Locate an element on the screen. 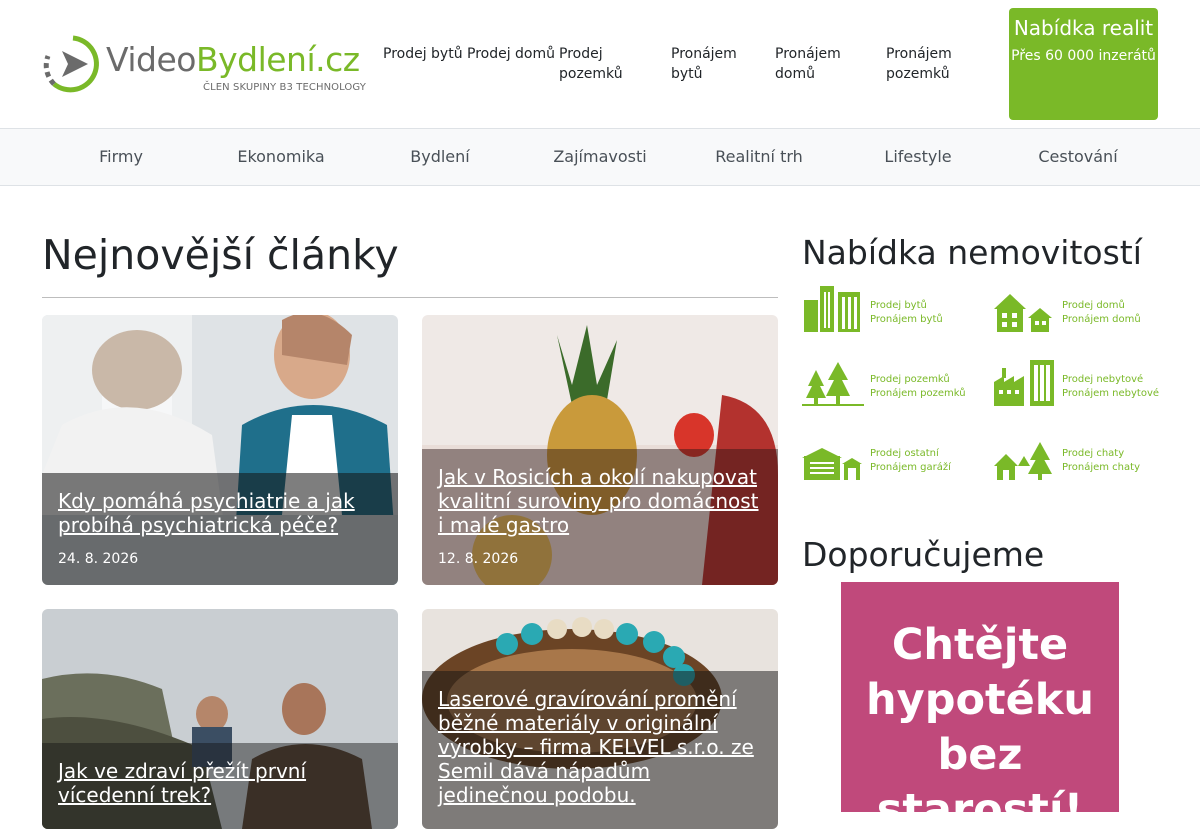 This screenshot has width=1200, height=838. garage-icon is located at coordinates (832, 464).